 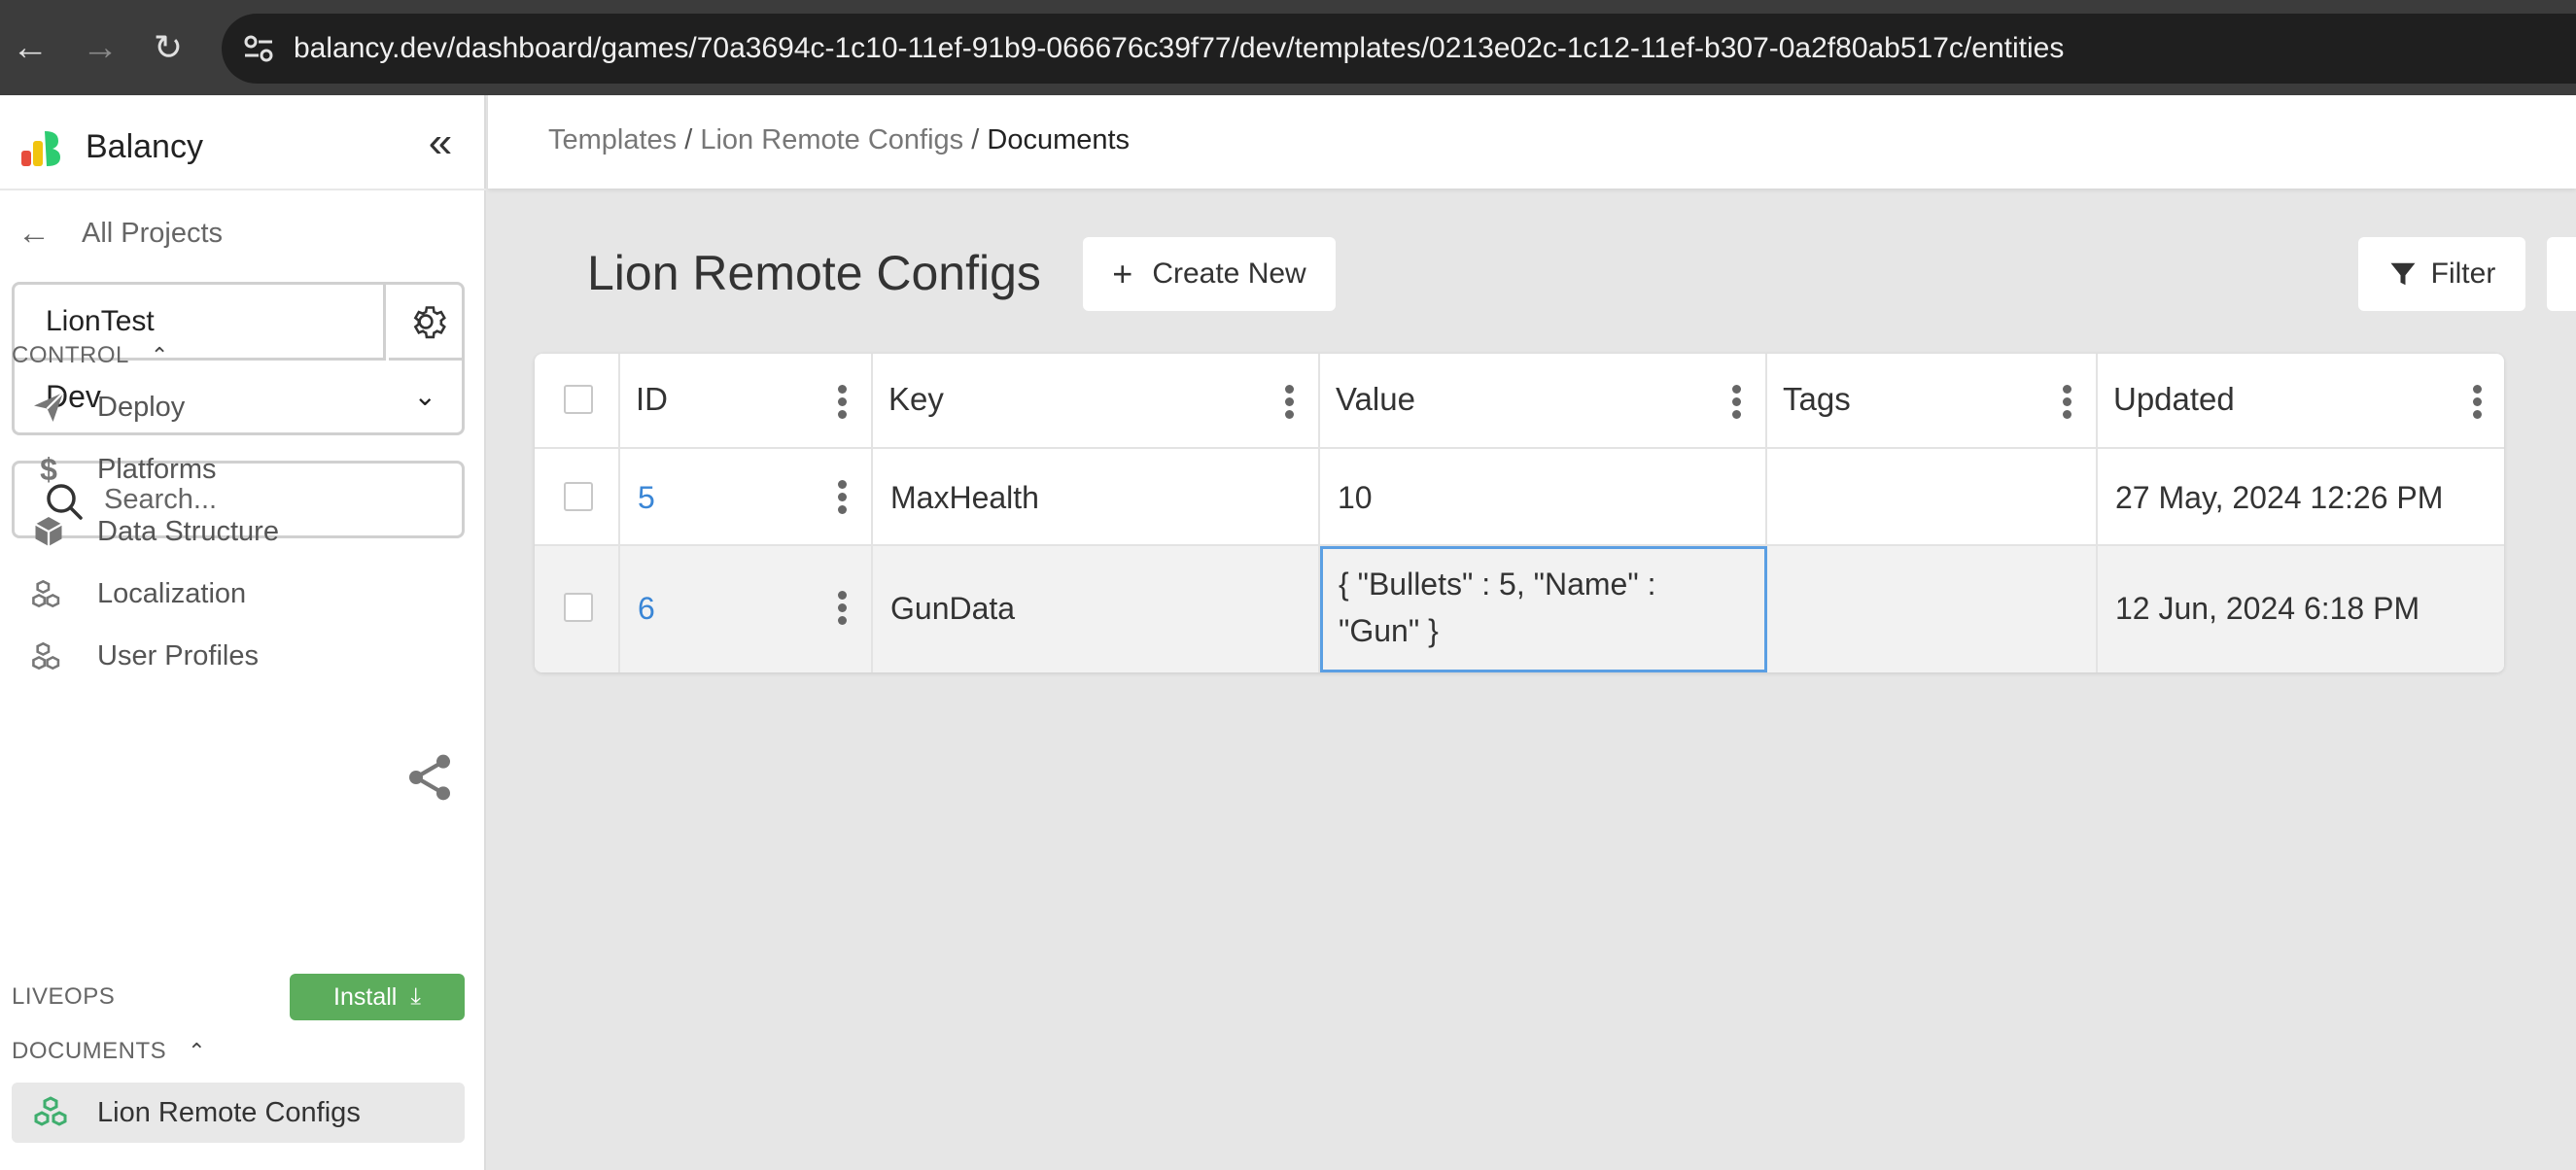 What do you see at coordinates (153, 233) in the screenshot?
I see `all-projects-label: All Projects` at bounding box center [153, 233].